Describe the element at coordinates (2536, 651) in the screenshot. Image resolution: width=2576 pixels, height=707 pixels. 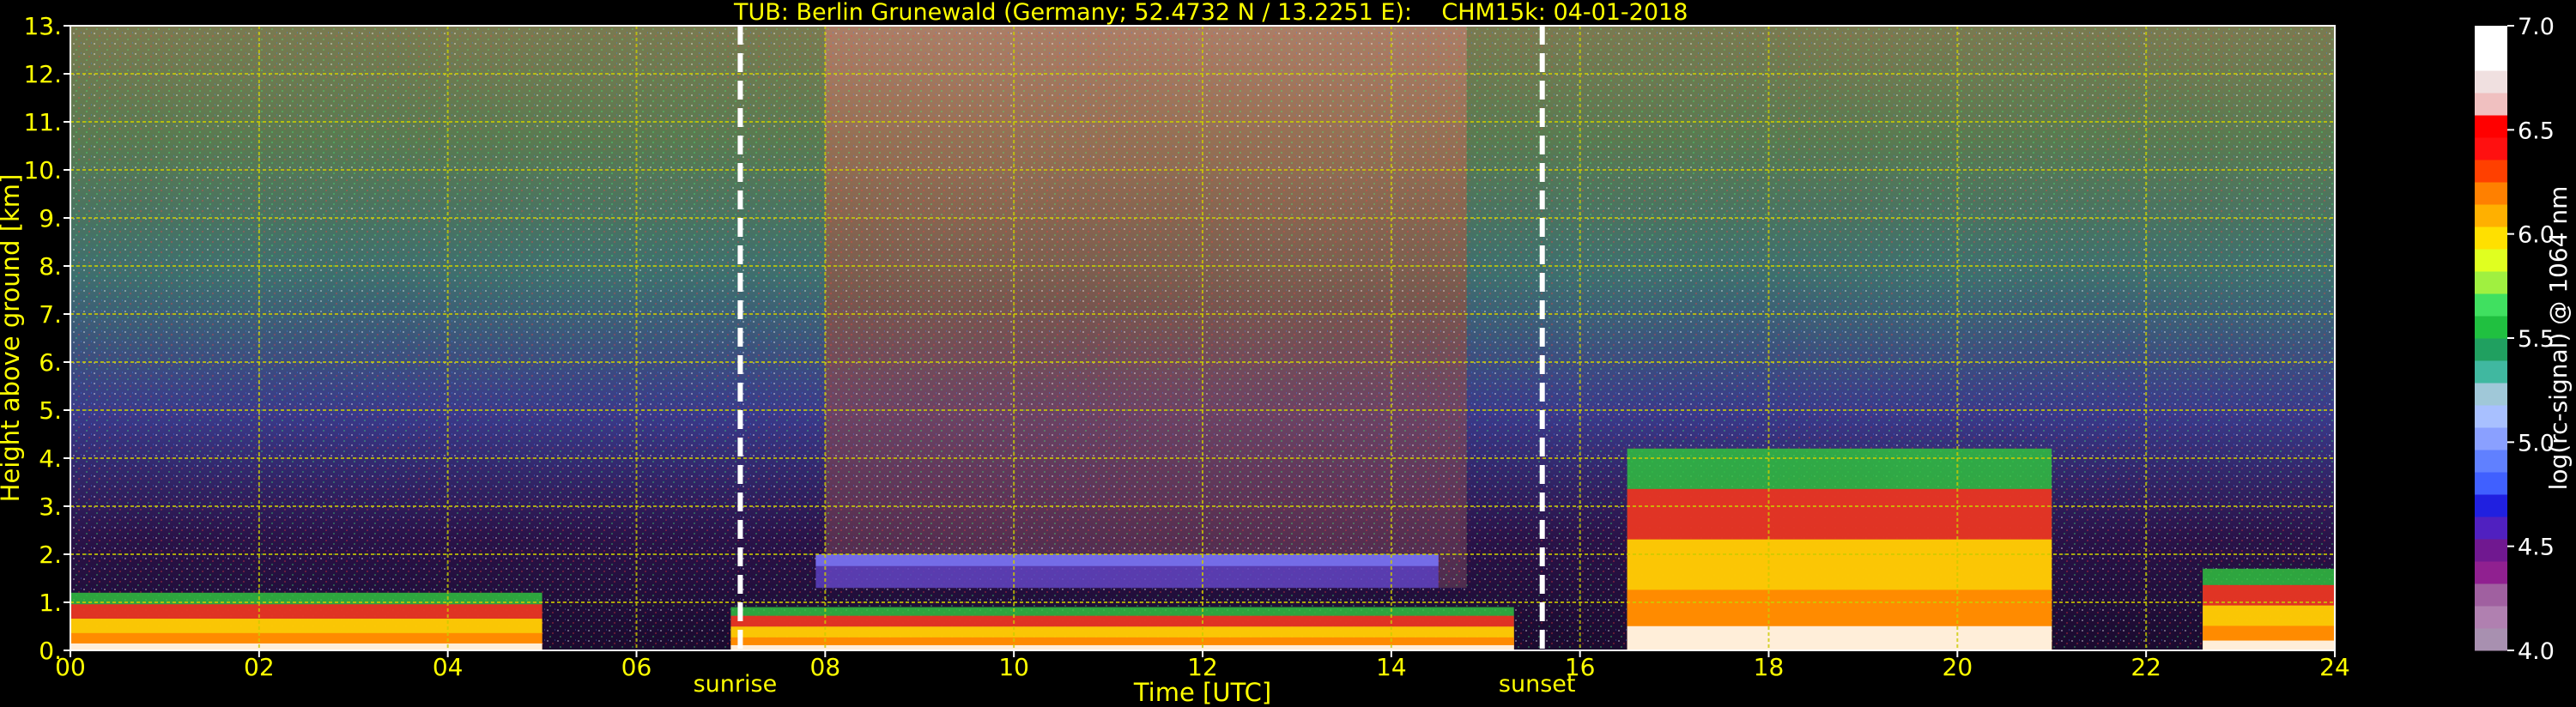
I see `colorbar-tick-label: 4.0` at that location.